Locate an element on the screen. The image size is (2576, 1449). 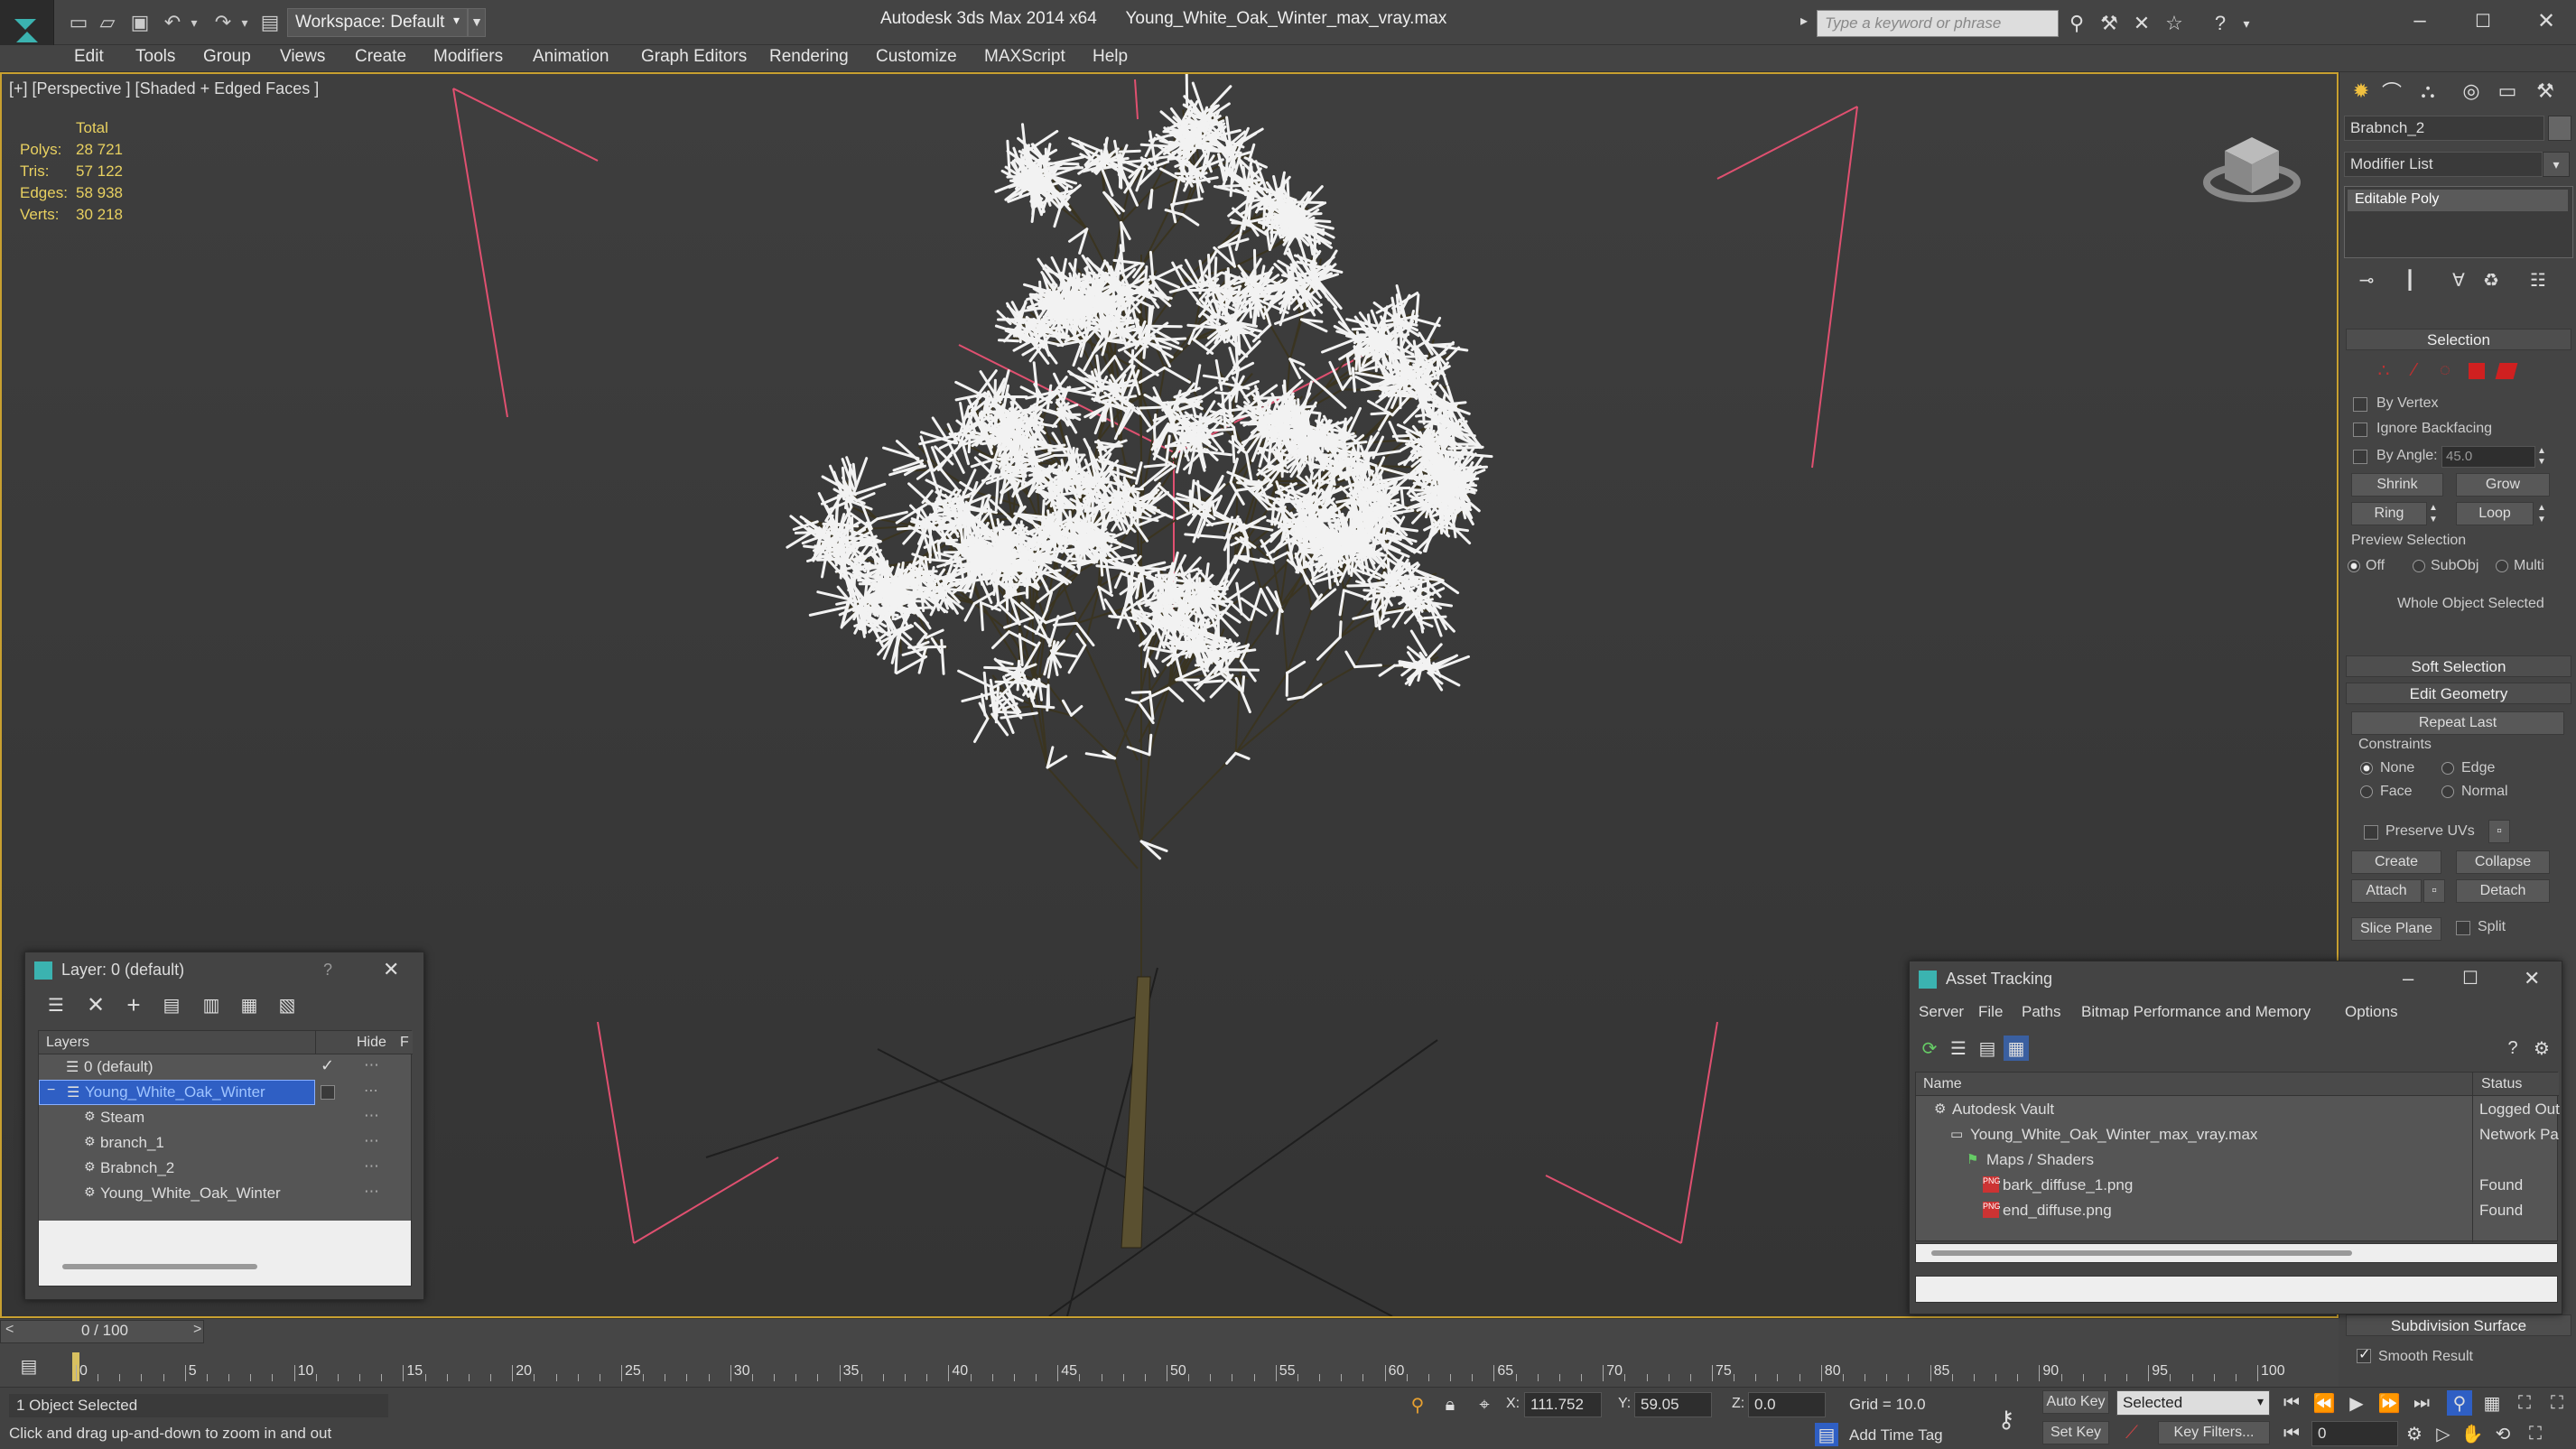
subscription-icon: ⚒ is located at coordinates (2109, 23).